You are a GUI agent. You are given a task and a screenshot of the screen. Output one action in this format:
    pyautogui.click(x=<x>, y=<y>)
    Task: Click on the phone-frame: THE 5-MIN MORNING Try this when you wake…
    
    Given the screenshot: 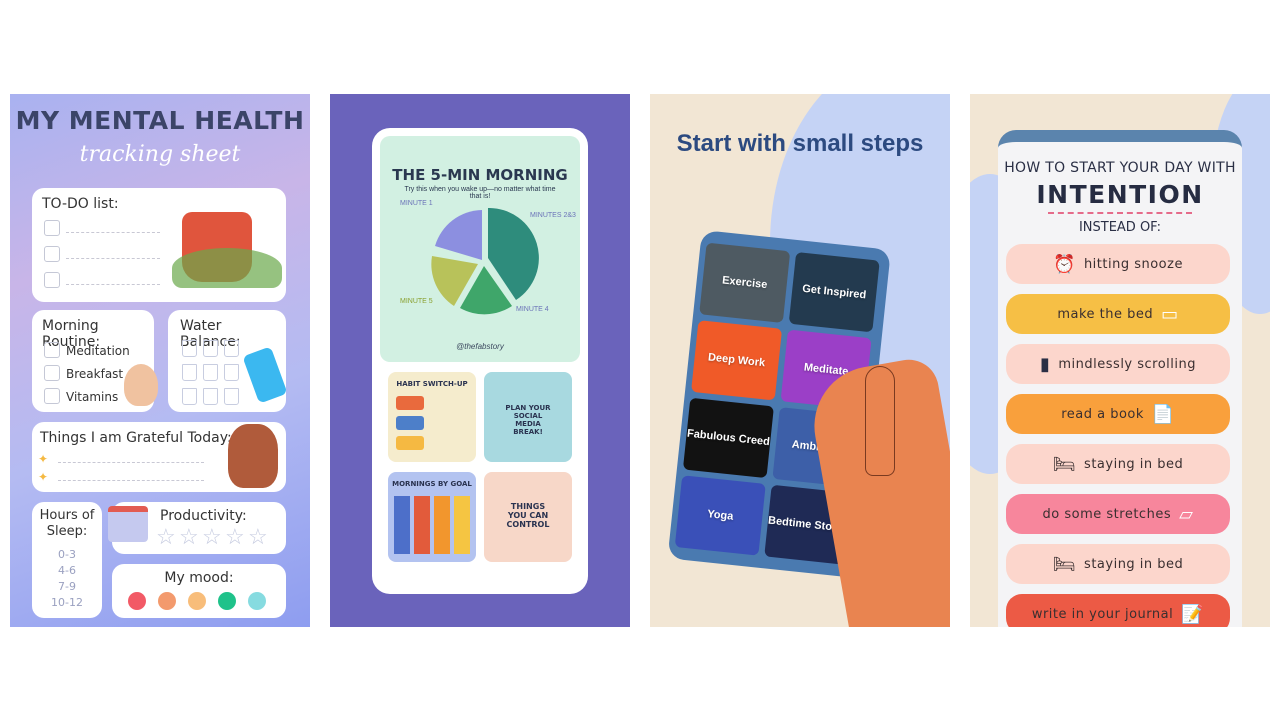 What is the action you would take?
    pyautogui.click(x=480, y=361)
    